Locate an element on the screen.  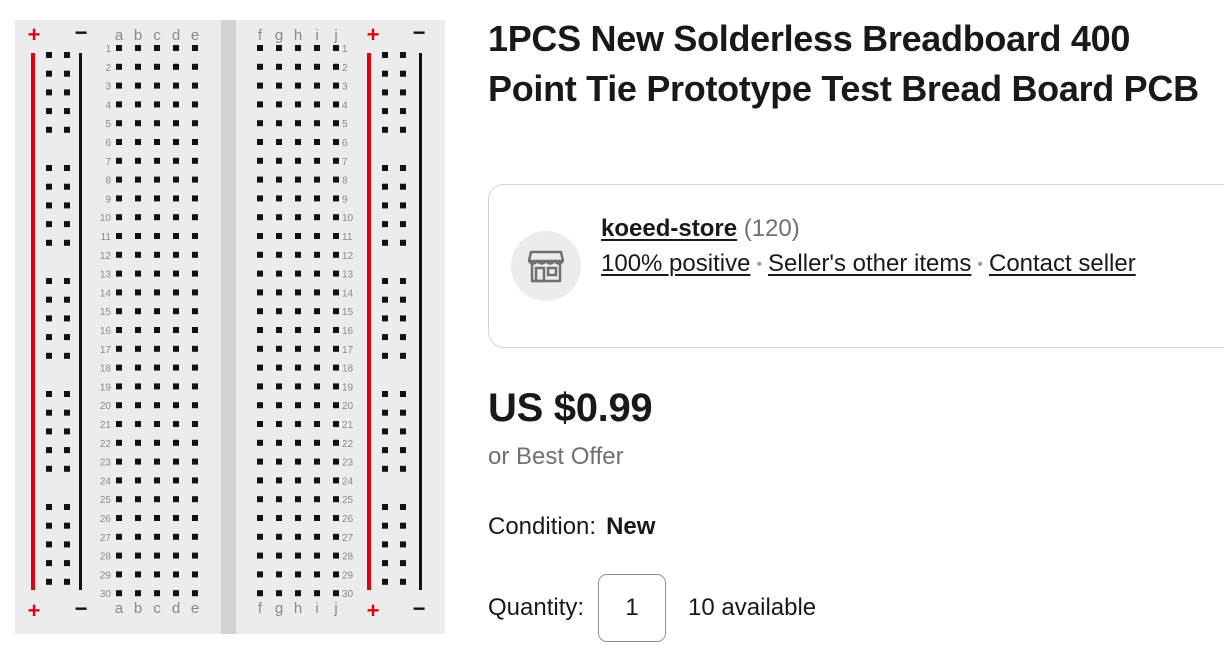
plus-symbol: + is located at coordinates (373, 34).